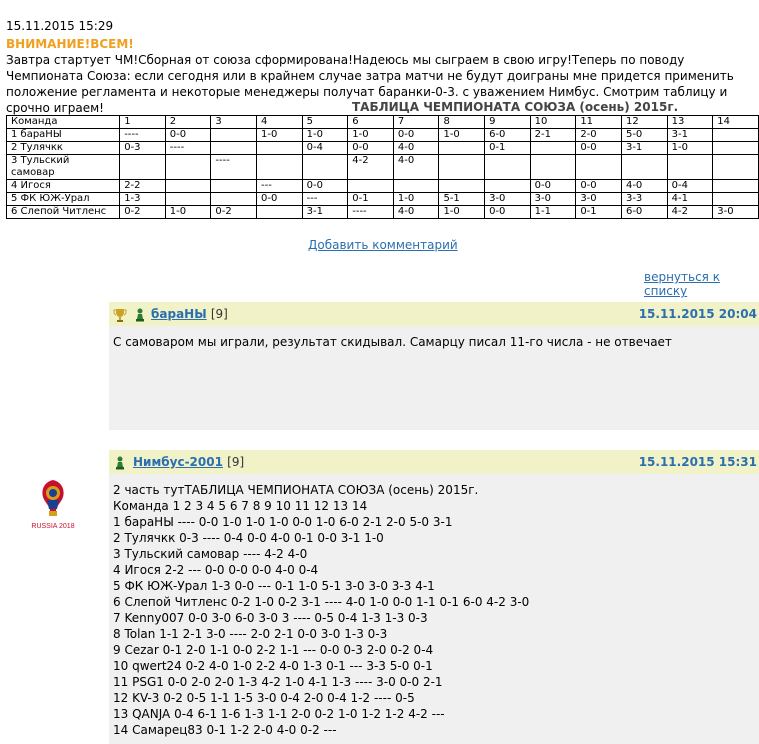  I want to click on score-cell: 5-1, so click(462, 199).